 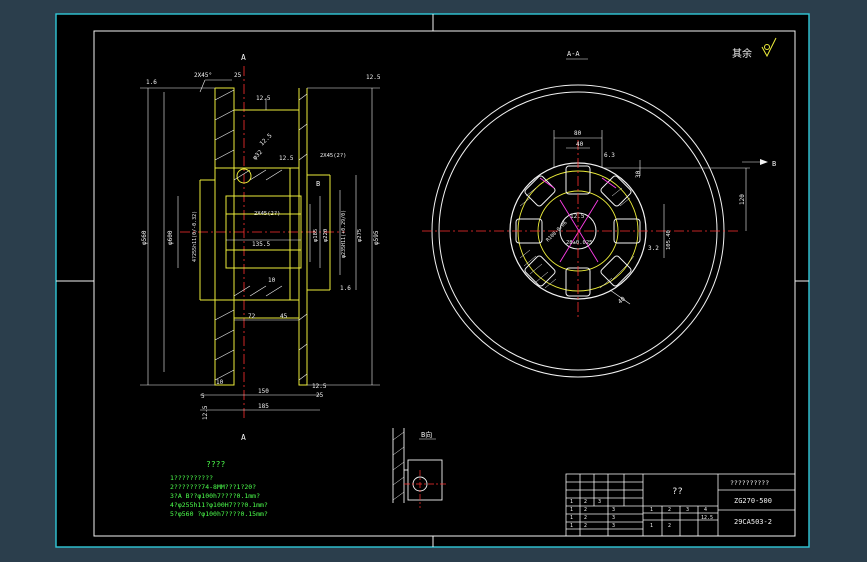 What do you see at coordinates (571, 502) in the screenshot?
I see `tb-row1-c1: 1` at bounding box center [571, 502].